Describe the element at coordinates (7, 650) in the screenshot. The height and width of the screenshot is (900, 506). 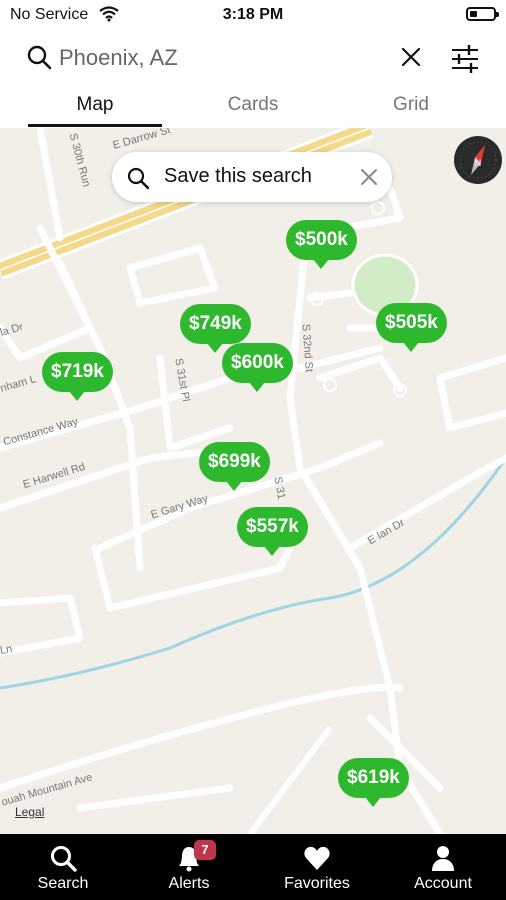
I see `road-label: Ln` at that location.